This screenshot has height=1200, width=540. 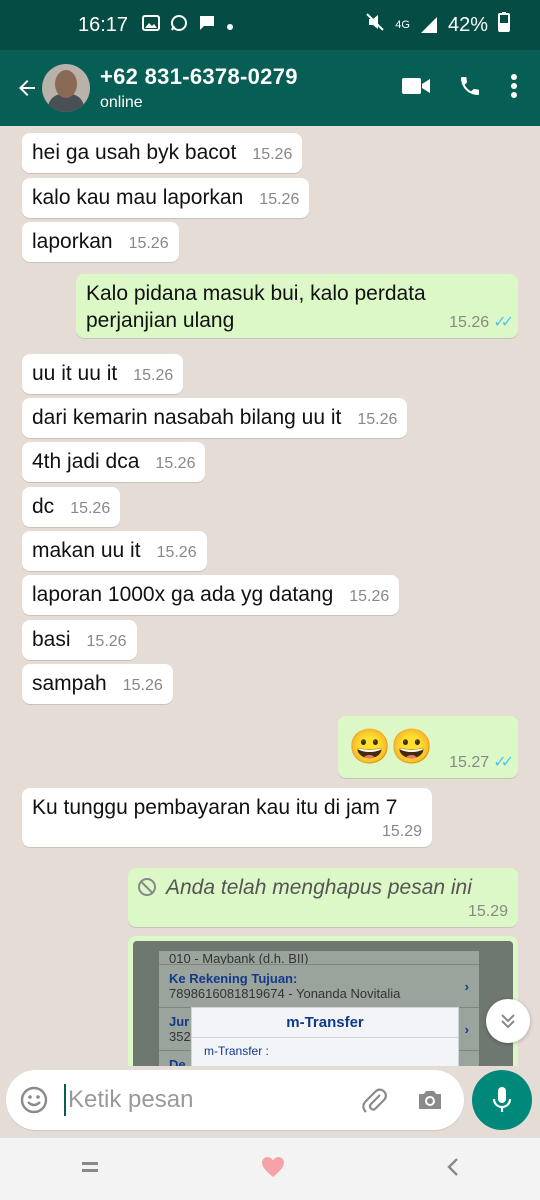 What do you see at coordinates (215, 807) in the screenshot?
I see `message-text: Ku tunggu pembayaran kau itu di jam 7` at bounding box center [215, 807].